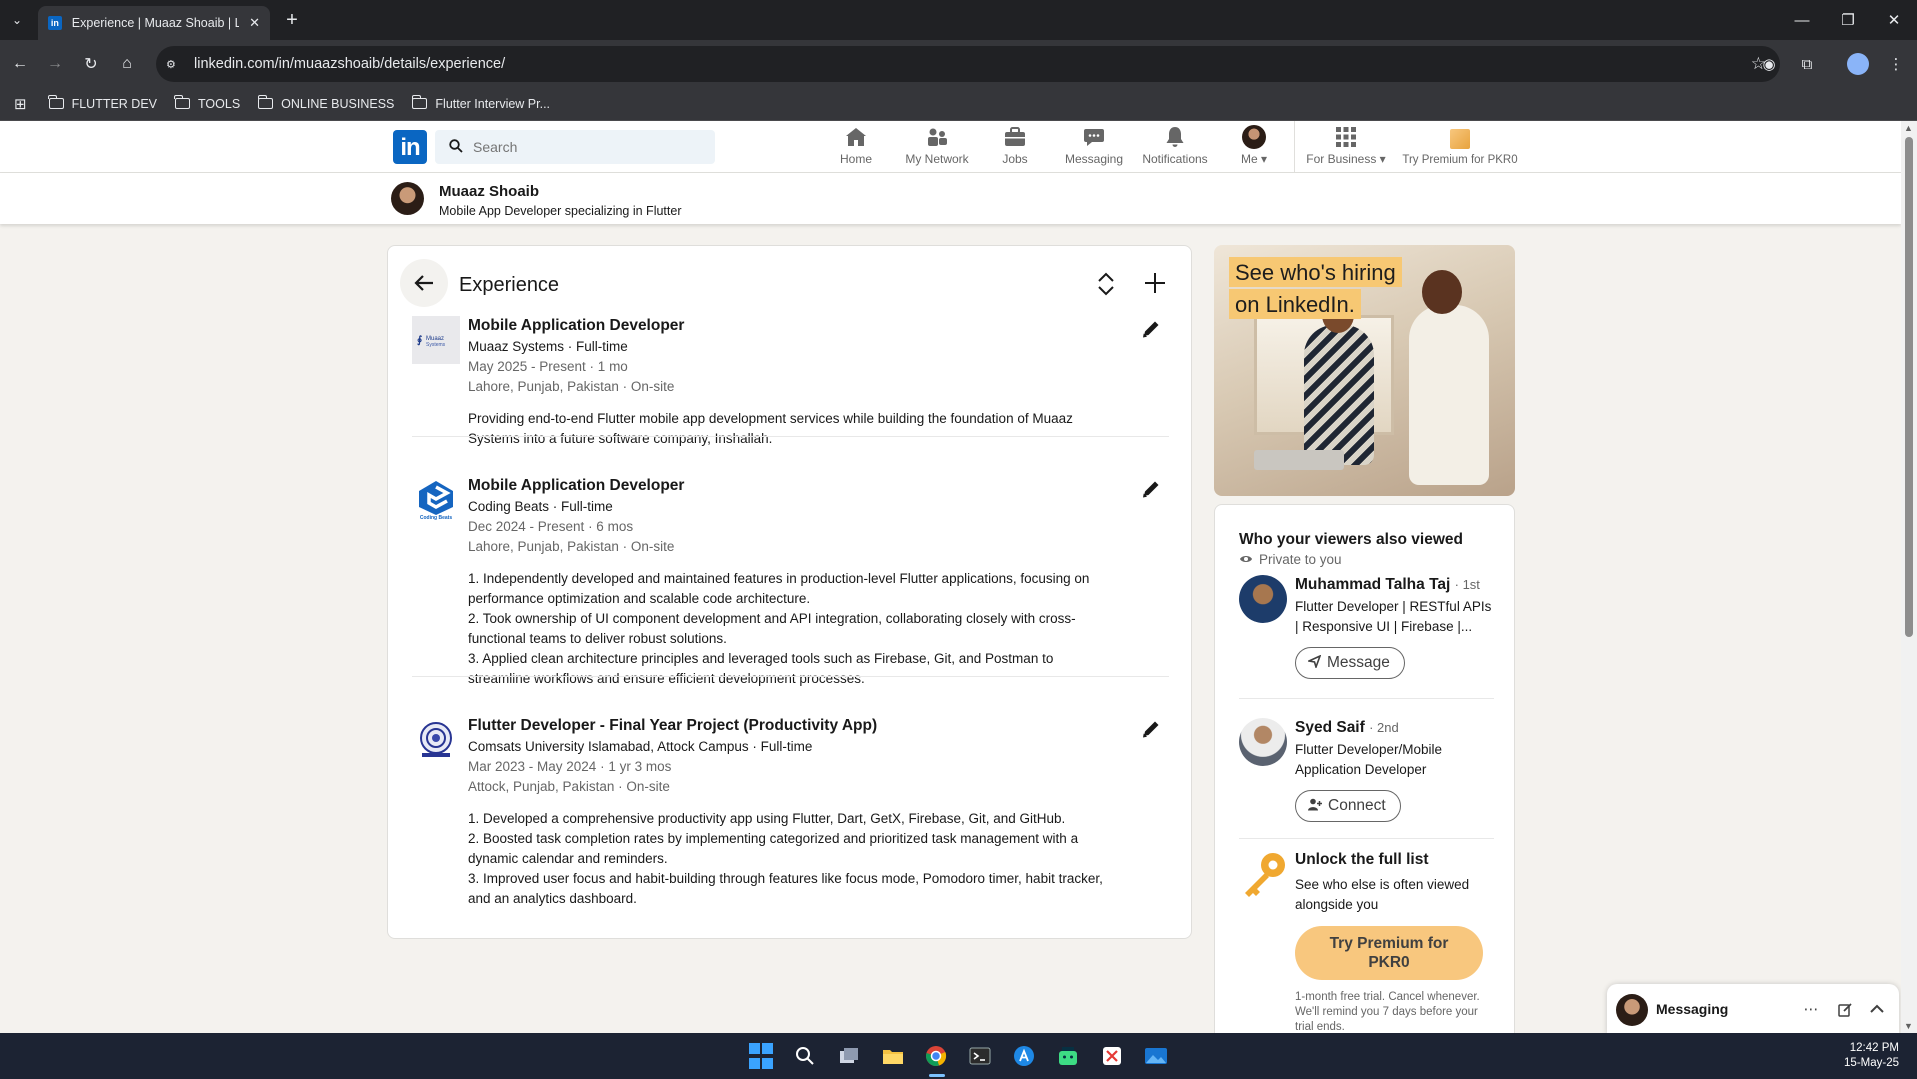  I want to click on linkedin-logo-icon: in, so click(410, 147).